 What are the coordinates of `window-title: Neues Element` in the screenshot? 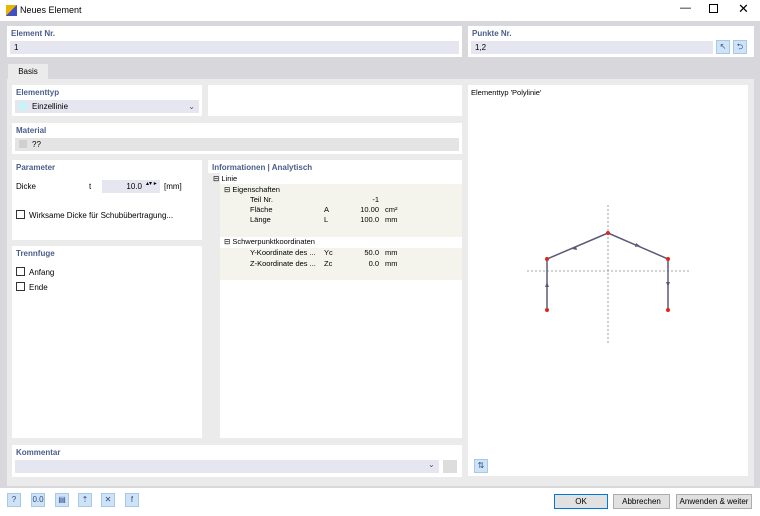 It's located at (51, 10).